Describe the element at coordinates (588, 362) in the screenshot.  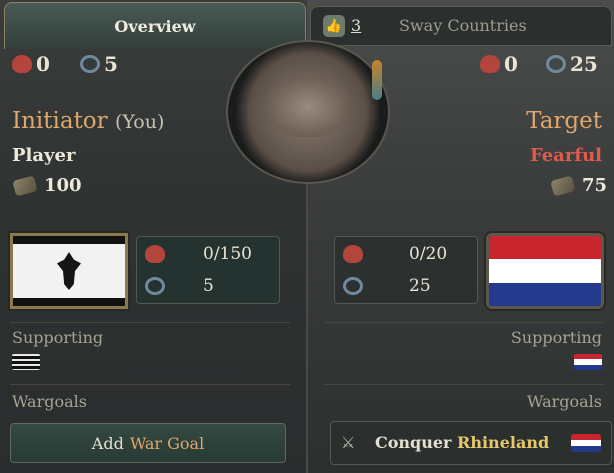
I see `target-supporter-flag` at that location.